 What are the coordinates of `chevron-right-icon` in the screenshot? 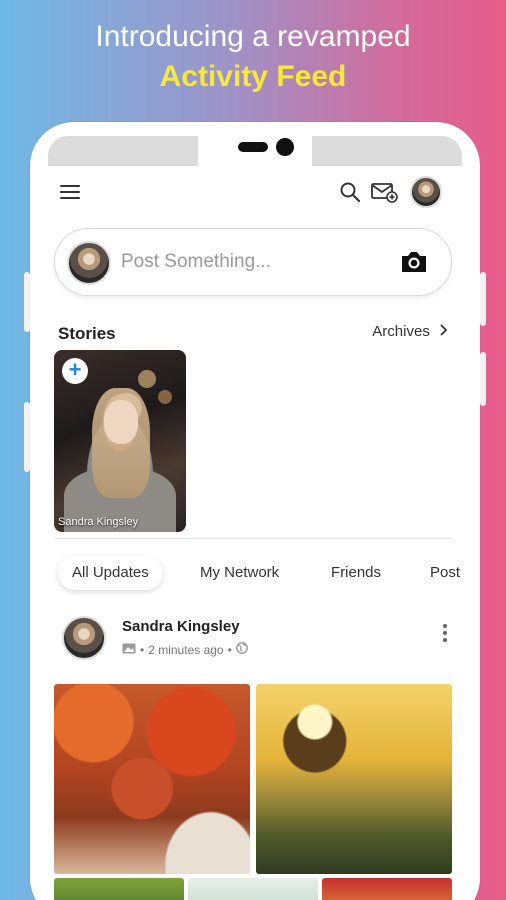 It's located at (444, 331).